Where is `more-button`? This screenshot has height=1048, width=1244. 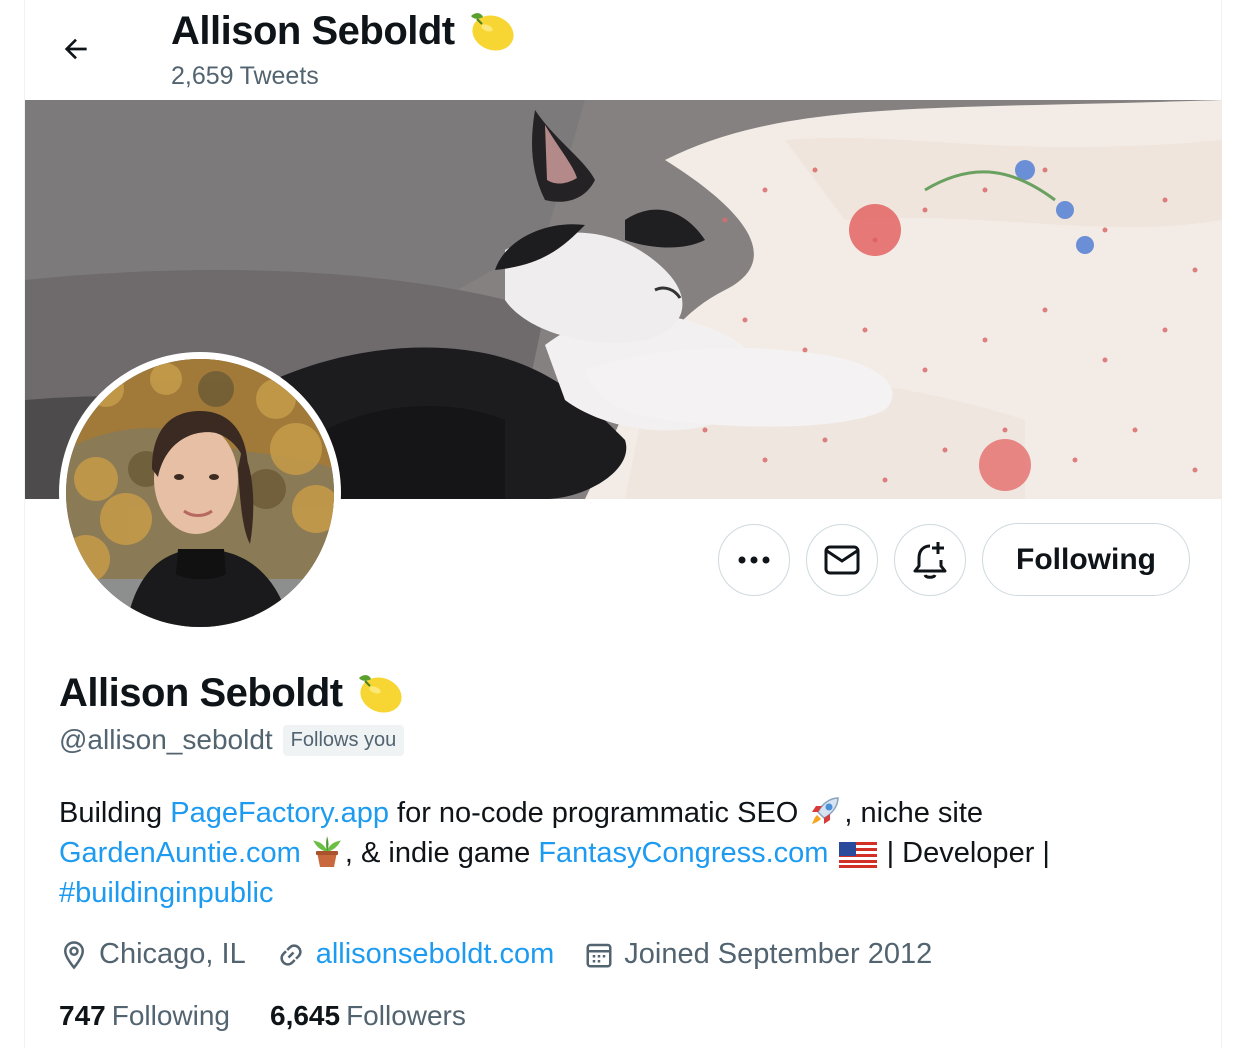 more-button is located at coordinates (754, 560).